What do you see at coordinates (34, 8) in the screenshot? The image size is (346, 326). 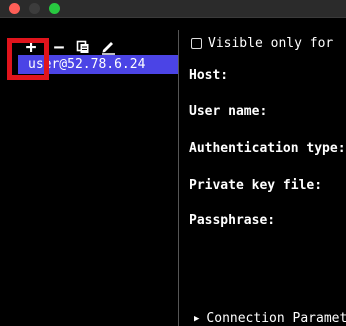 I see `minimize-window-button` at bounding box center [34, 8].